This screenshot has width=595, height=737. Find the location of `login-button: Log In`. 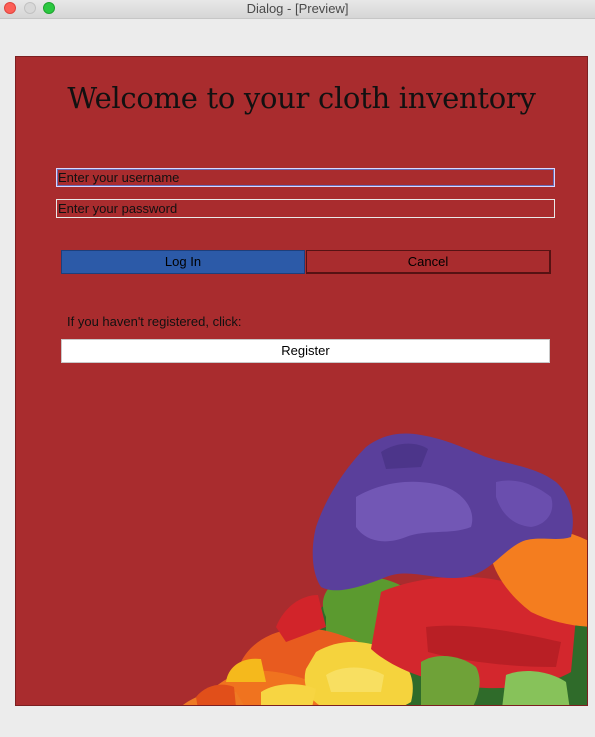

login-button: Log In is located at coordinates (183, 262).